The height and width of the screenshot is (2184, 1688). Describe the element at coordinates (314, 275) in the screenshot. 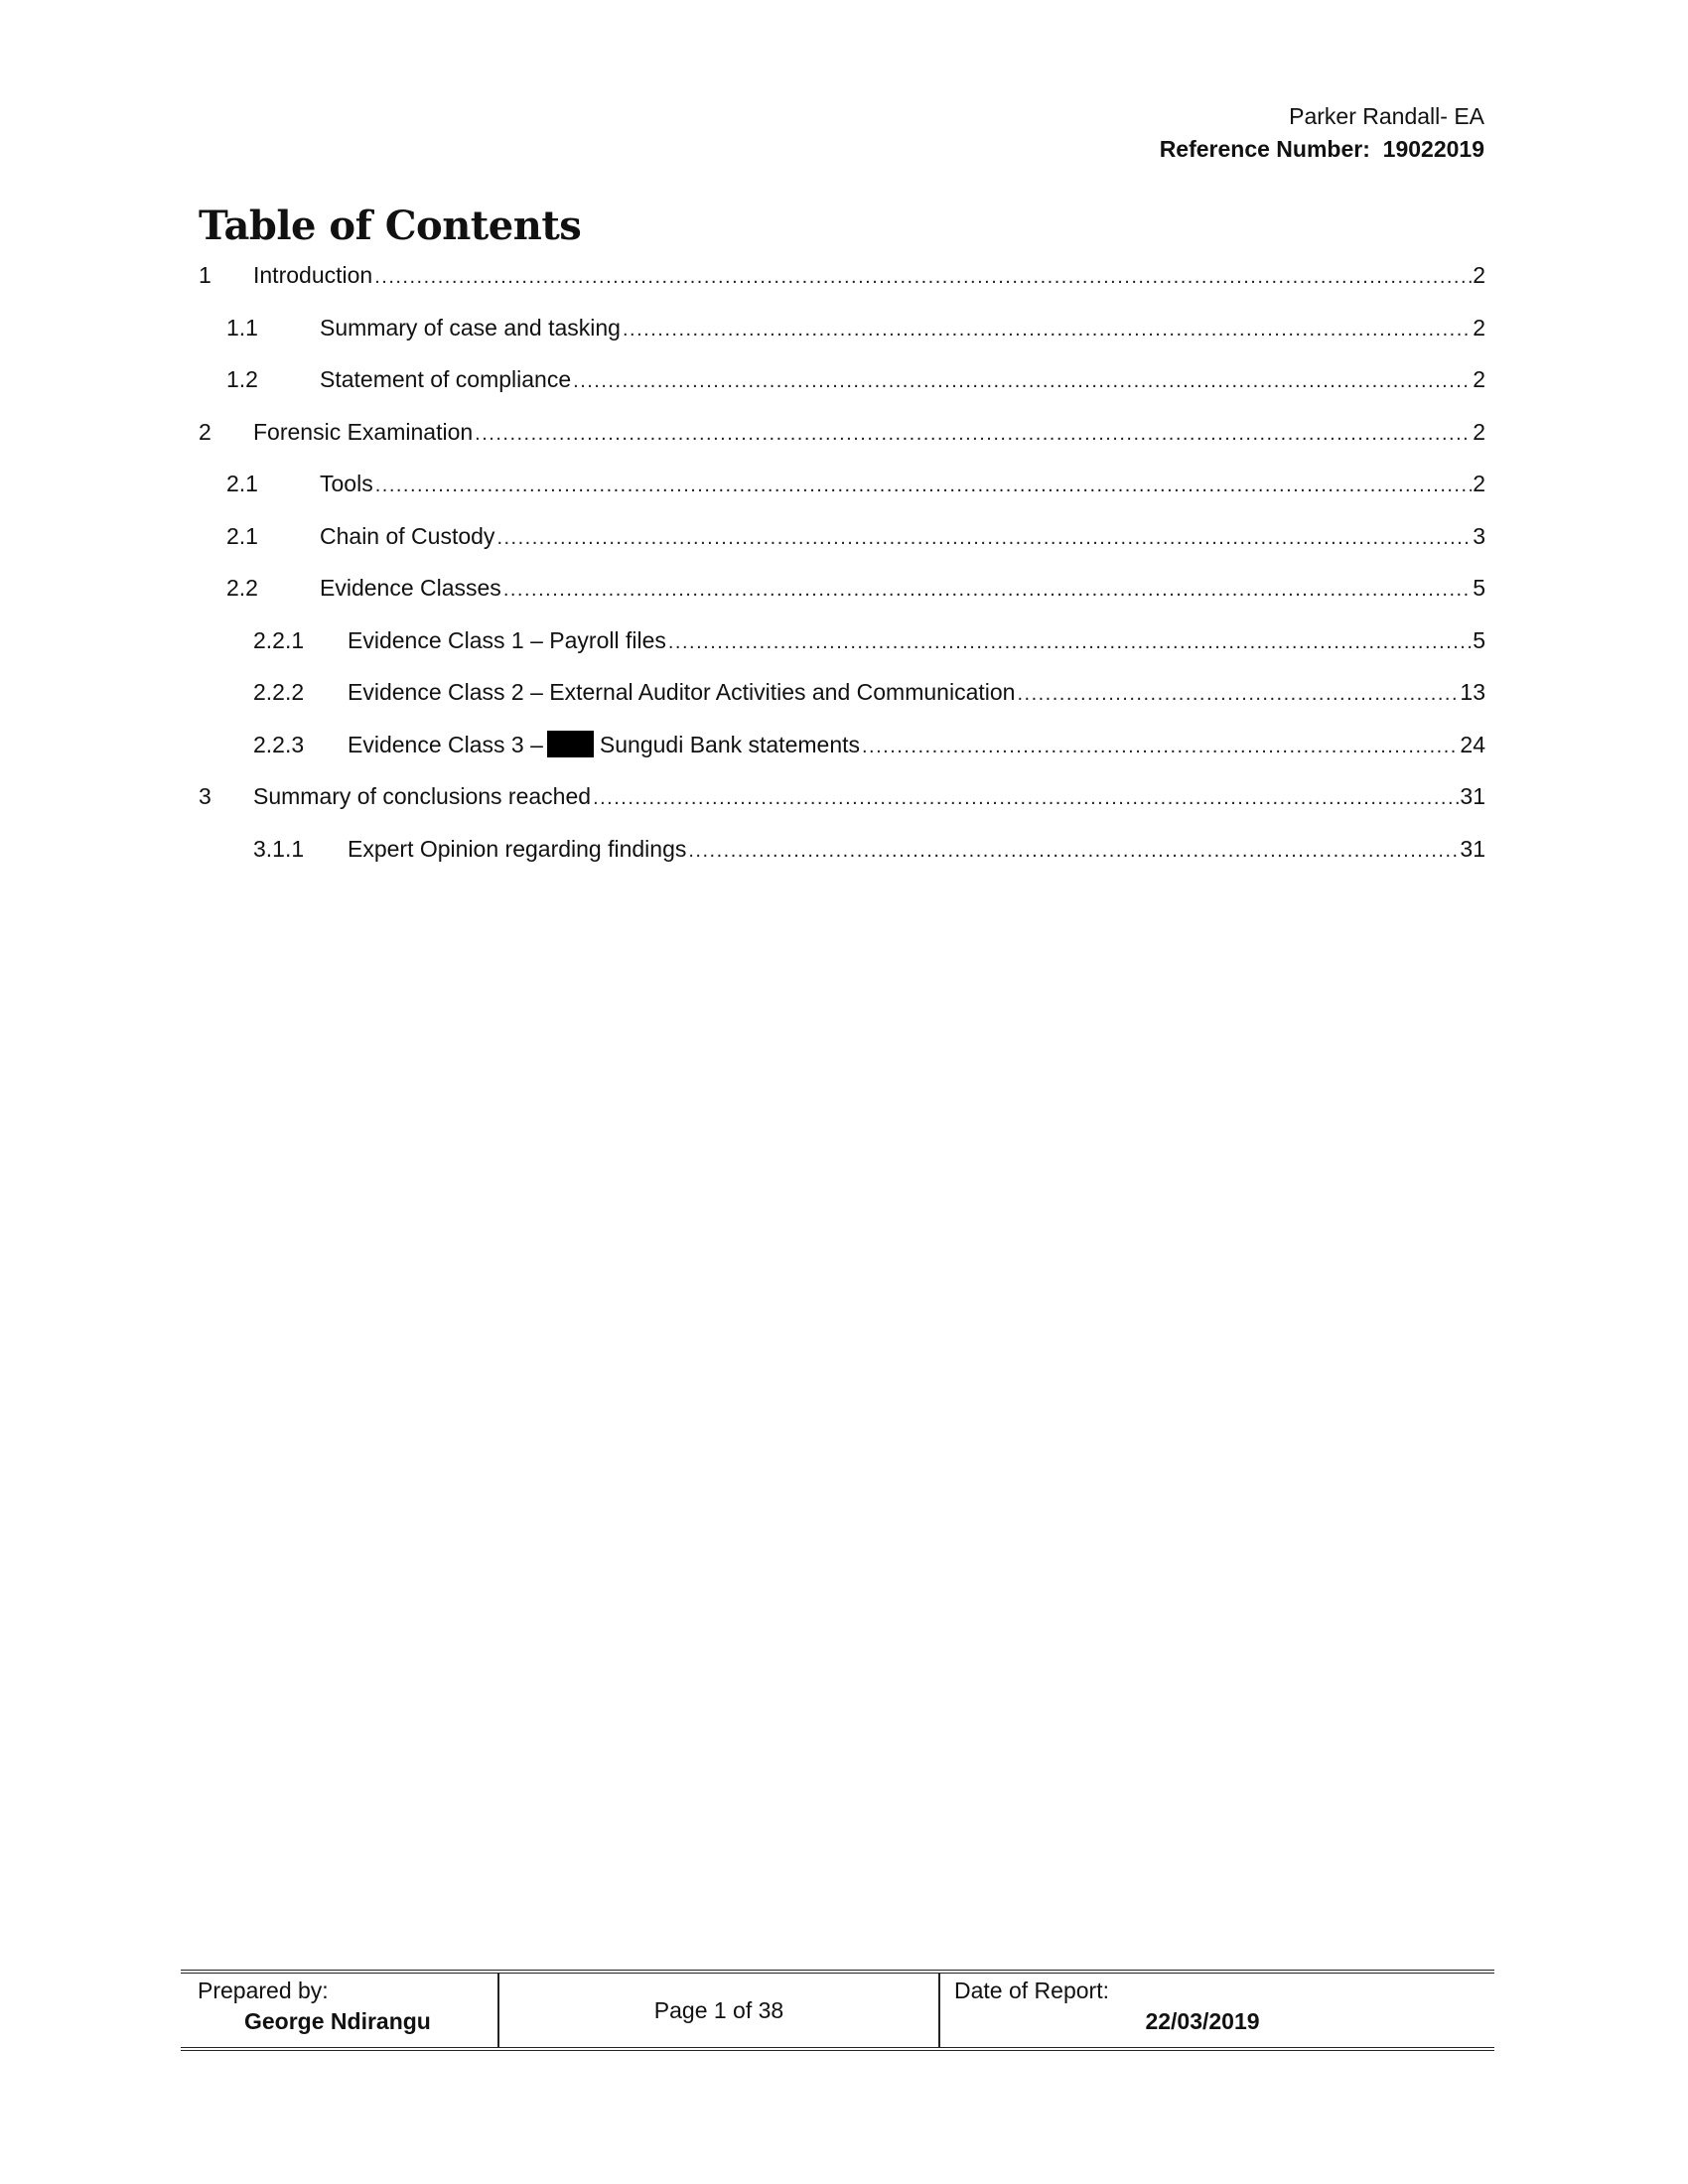

I see `toc-entry-label: Introduction` at that location.